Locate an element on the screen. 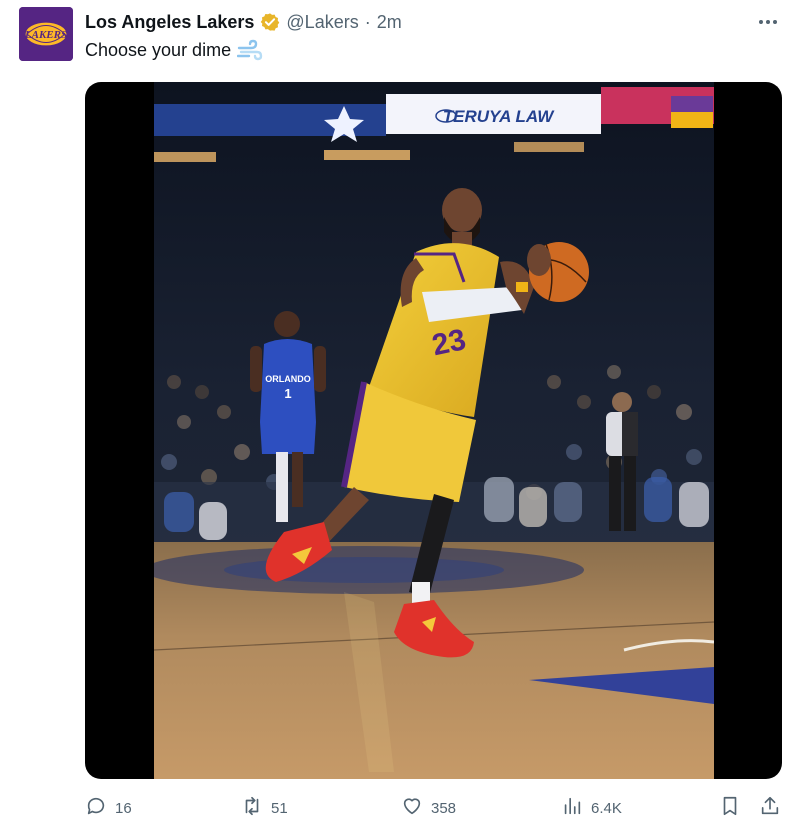  avatar-logo-text: LAKERS is located at coordinates (45, 35).